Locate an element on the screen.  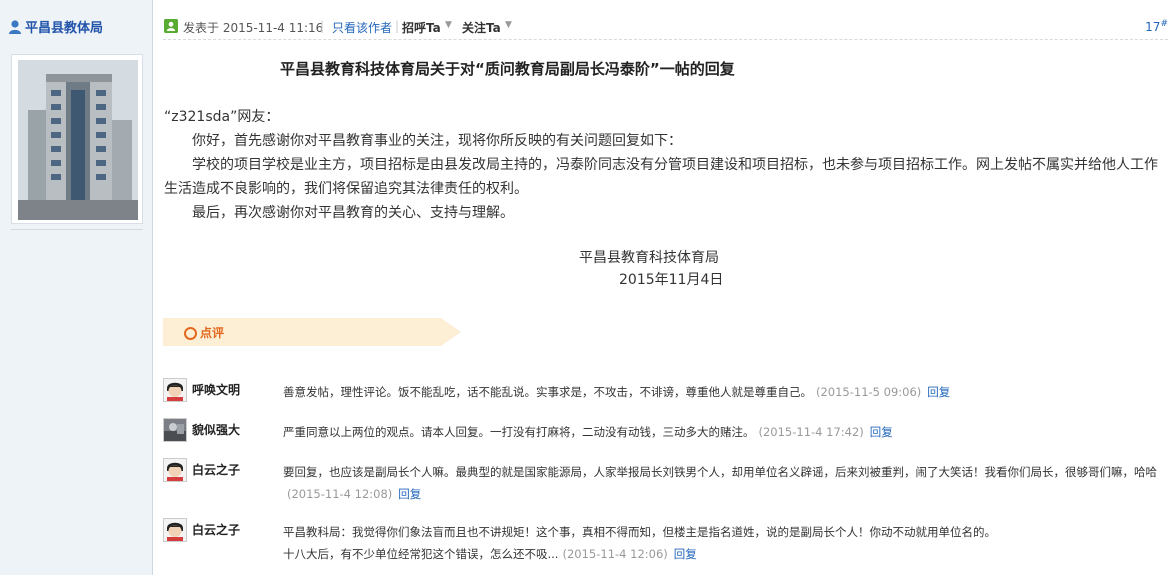
author-name: 平昌县教体局 is located at coordinates (64, 28).